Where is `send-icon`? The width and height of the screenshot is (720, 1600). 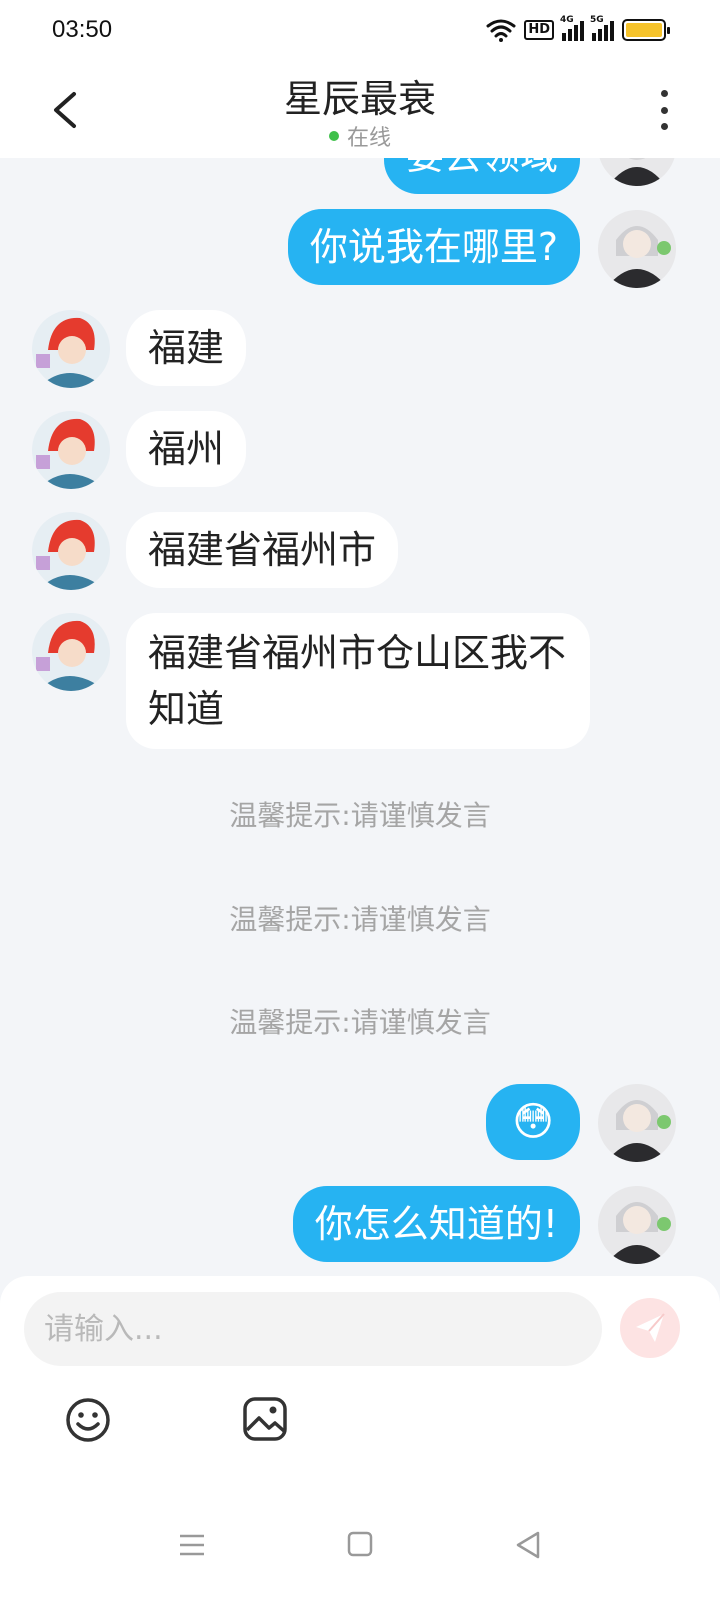
send-icon is located at coordinates (650, 1327).